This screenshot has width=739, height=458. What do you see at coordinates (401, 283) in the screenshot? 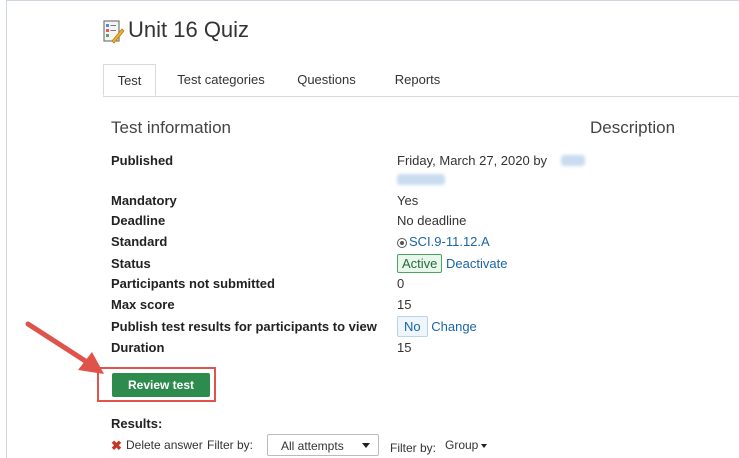
I see `participants-not-submitted-value: 0` at bounding box center [401, 283].